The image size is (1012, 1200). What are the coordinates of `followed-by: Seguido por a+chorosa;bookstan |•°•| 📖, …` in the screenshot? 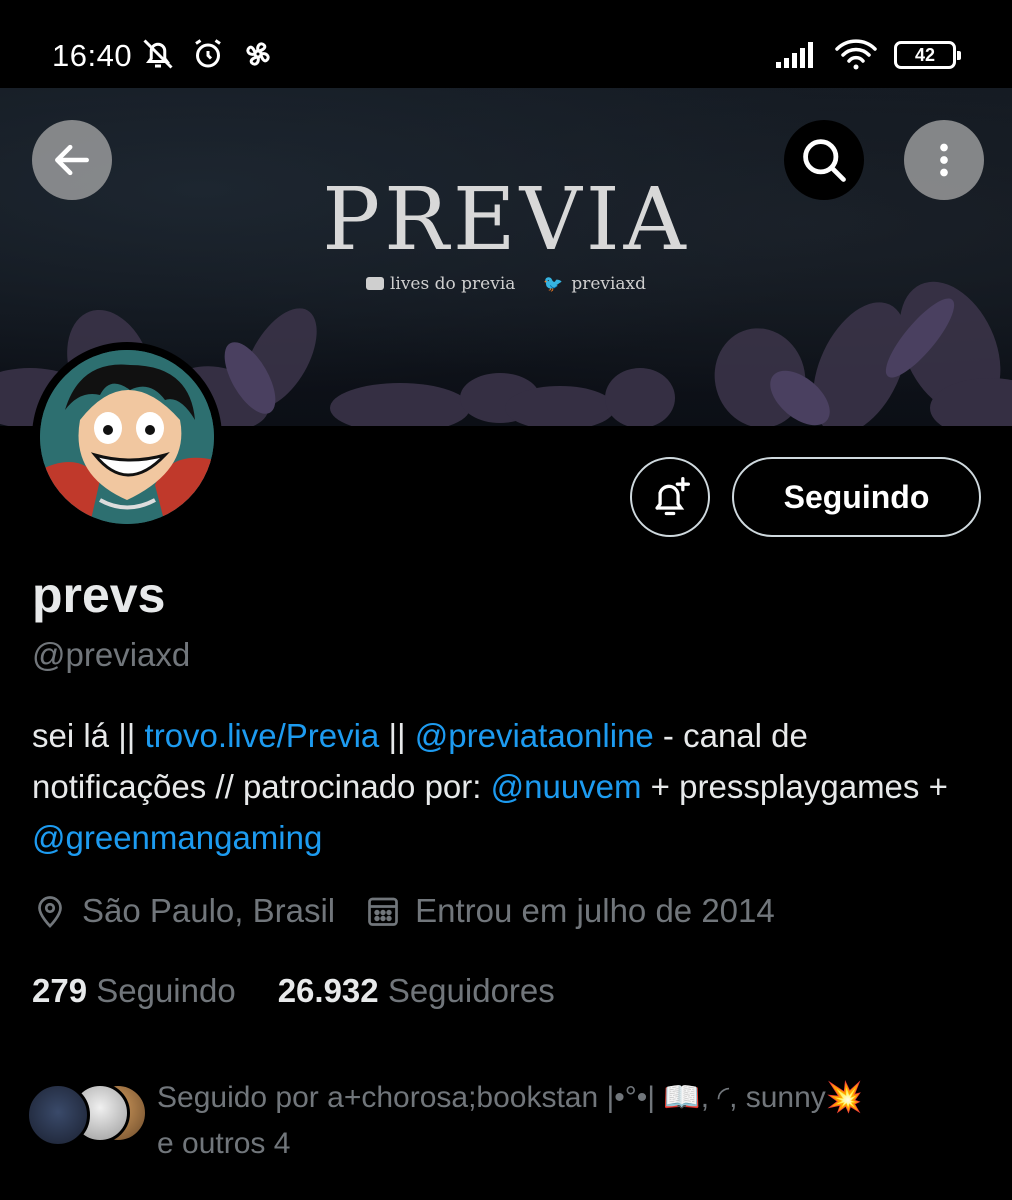 It's located at (506, 1135).